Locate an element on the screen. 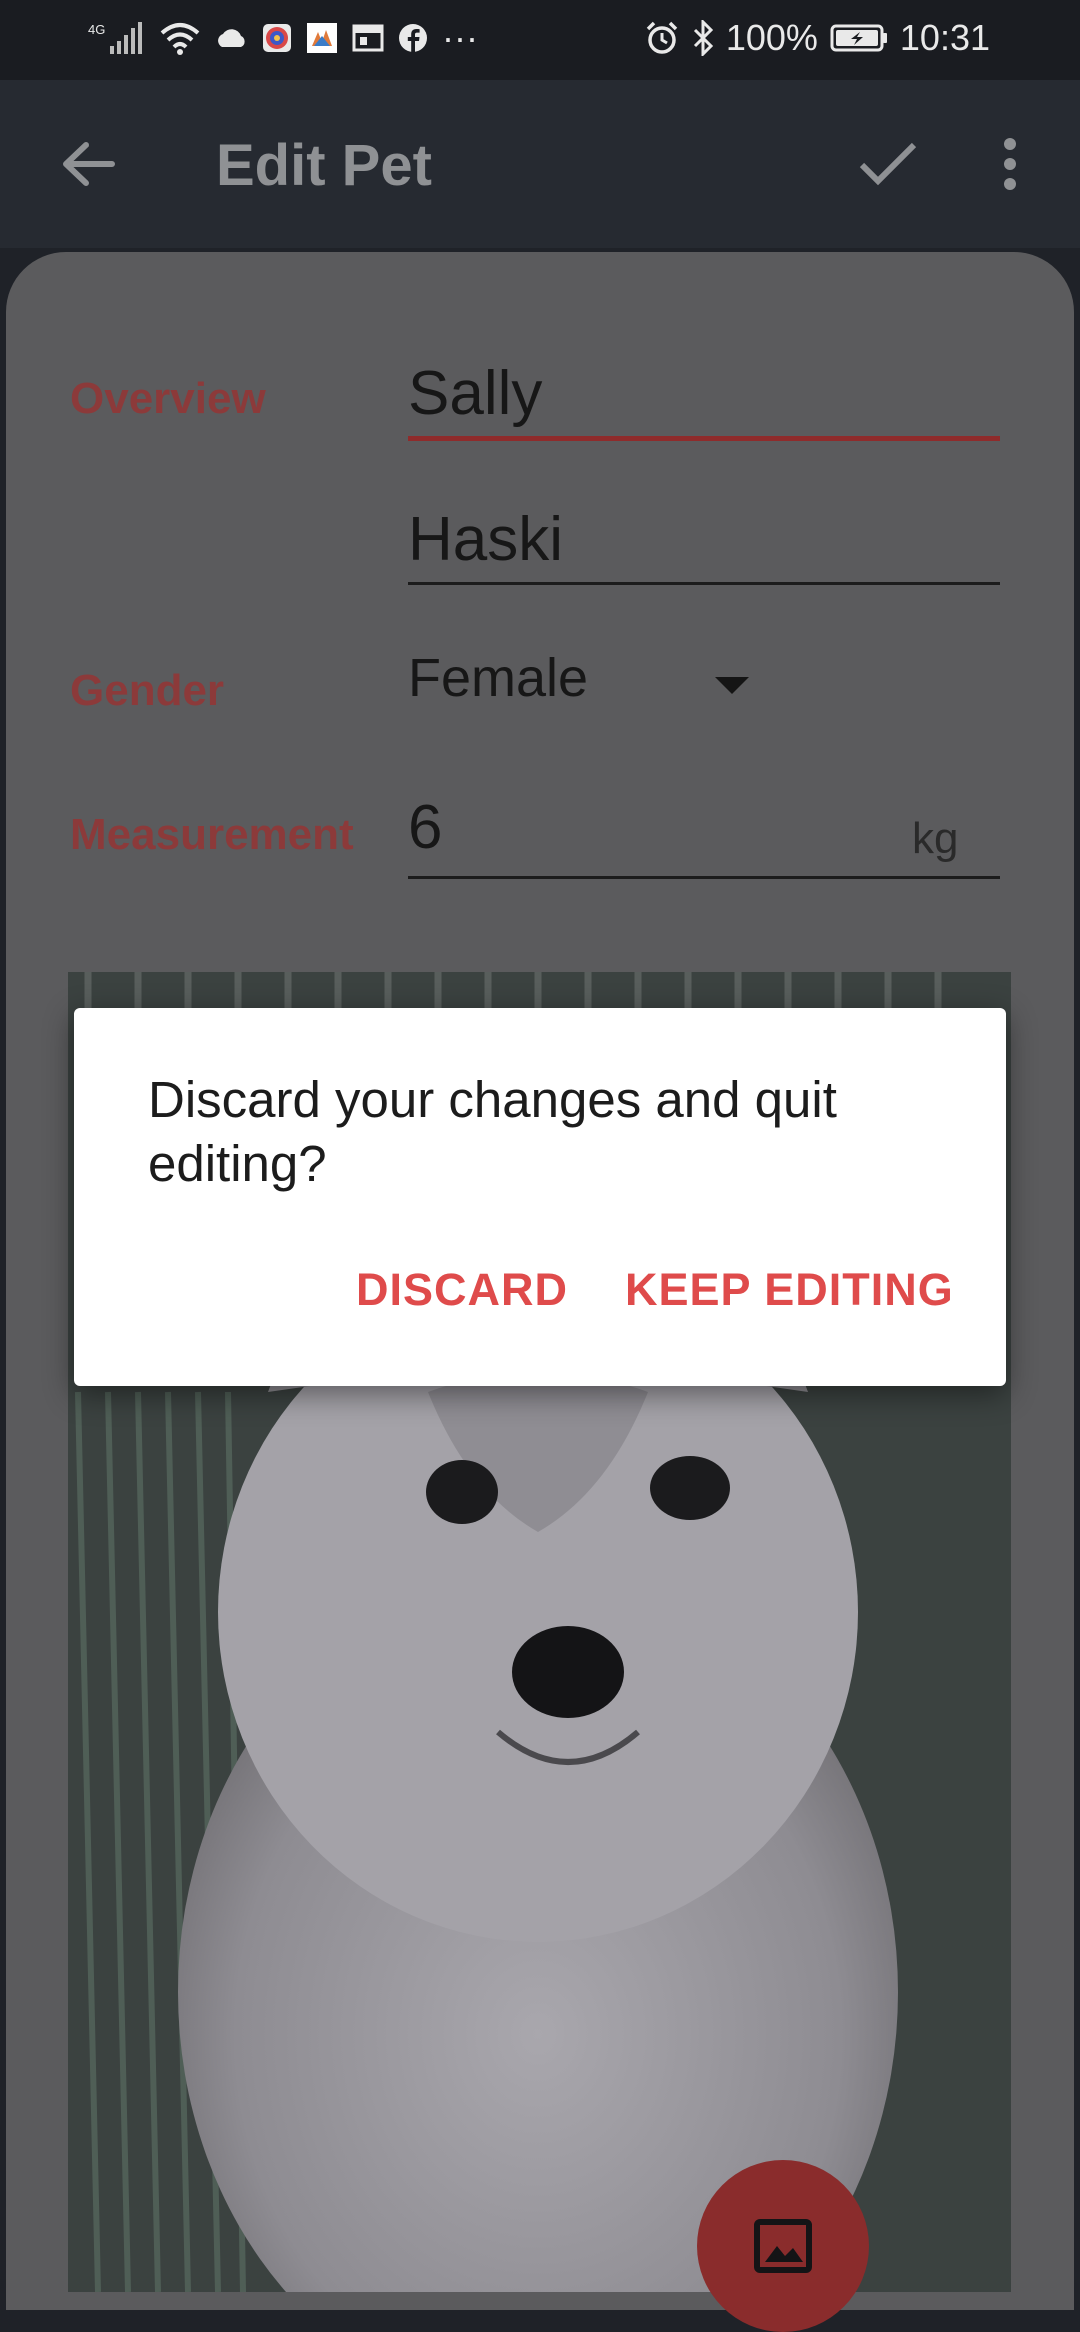 This screenshot has width=1080, height=2332. alarm-icon is located at coordinates (662, 38).